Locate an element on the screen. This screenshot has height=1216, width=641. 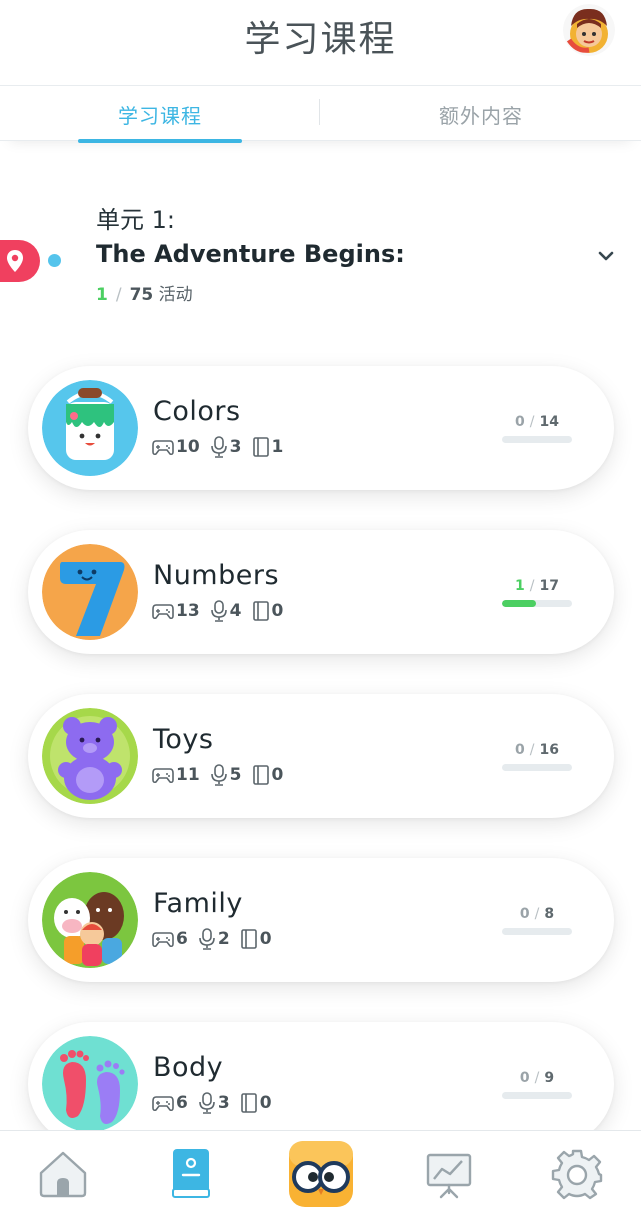
nav-home is located at coordinates (63, 1173).